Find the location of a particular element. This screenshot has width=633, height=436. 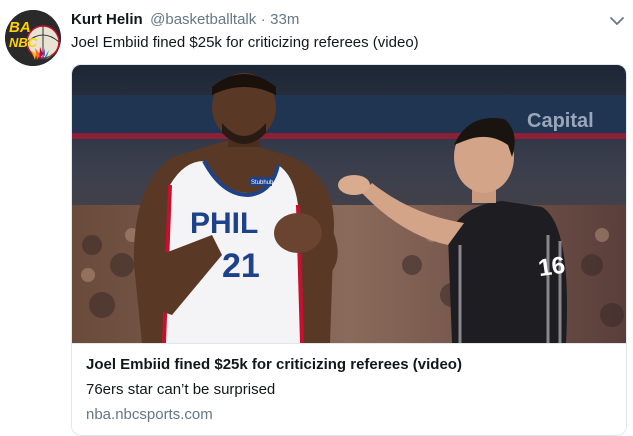

jersey-number: 21 is located at coordinates (241, 266).